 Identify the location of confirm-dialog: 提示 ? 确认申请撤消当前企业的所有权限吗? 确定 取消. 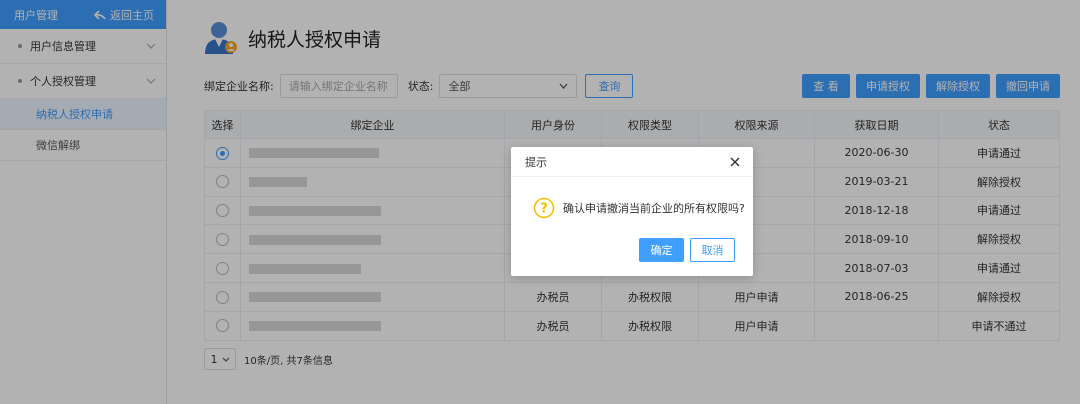
(632, 211).